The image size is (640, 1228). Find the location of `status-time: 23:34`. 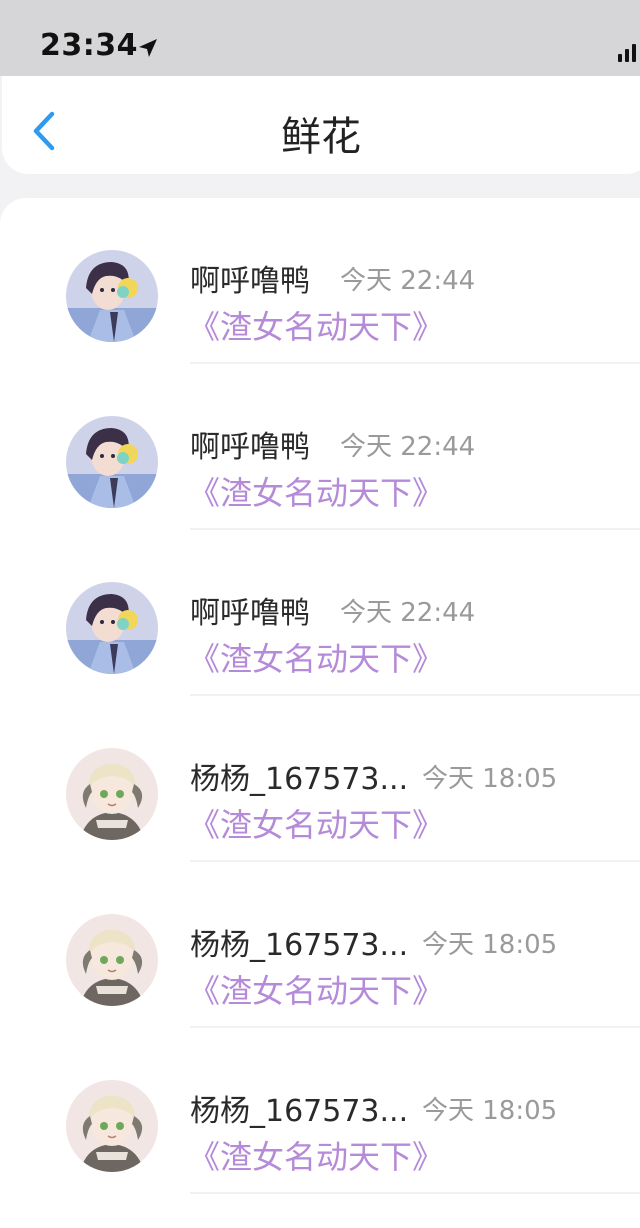

status-time: 23:34 is located at coordinates (89, 45).